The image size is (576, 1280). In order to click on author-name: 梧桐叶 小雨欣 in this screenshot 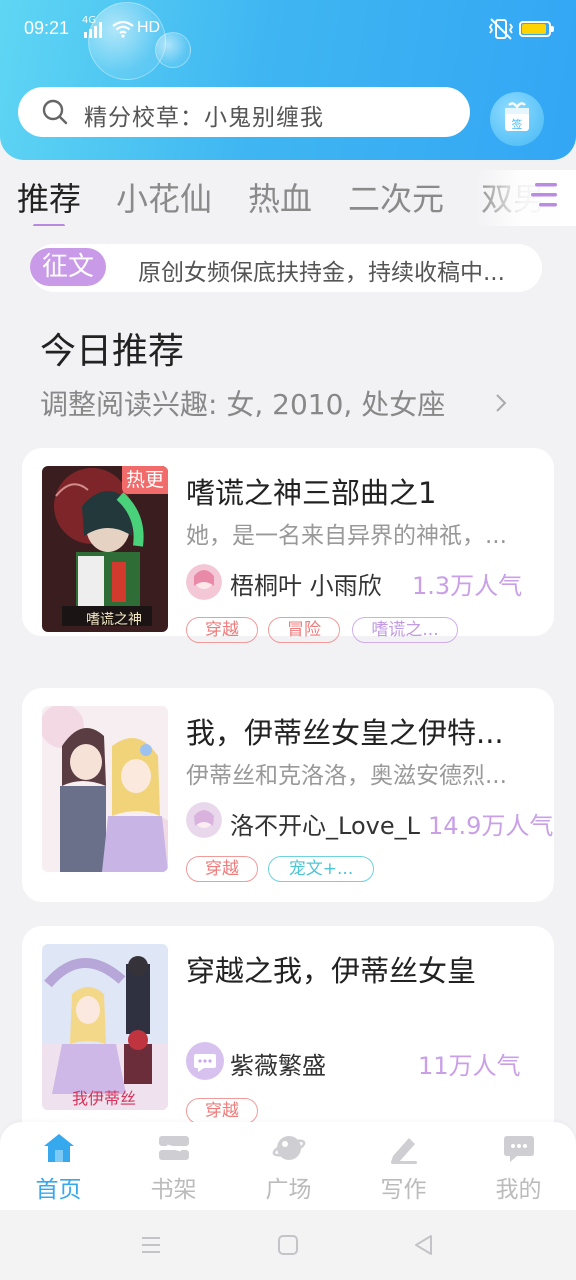, I will do `click(306, 586)`.